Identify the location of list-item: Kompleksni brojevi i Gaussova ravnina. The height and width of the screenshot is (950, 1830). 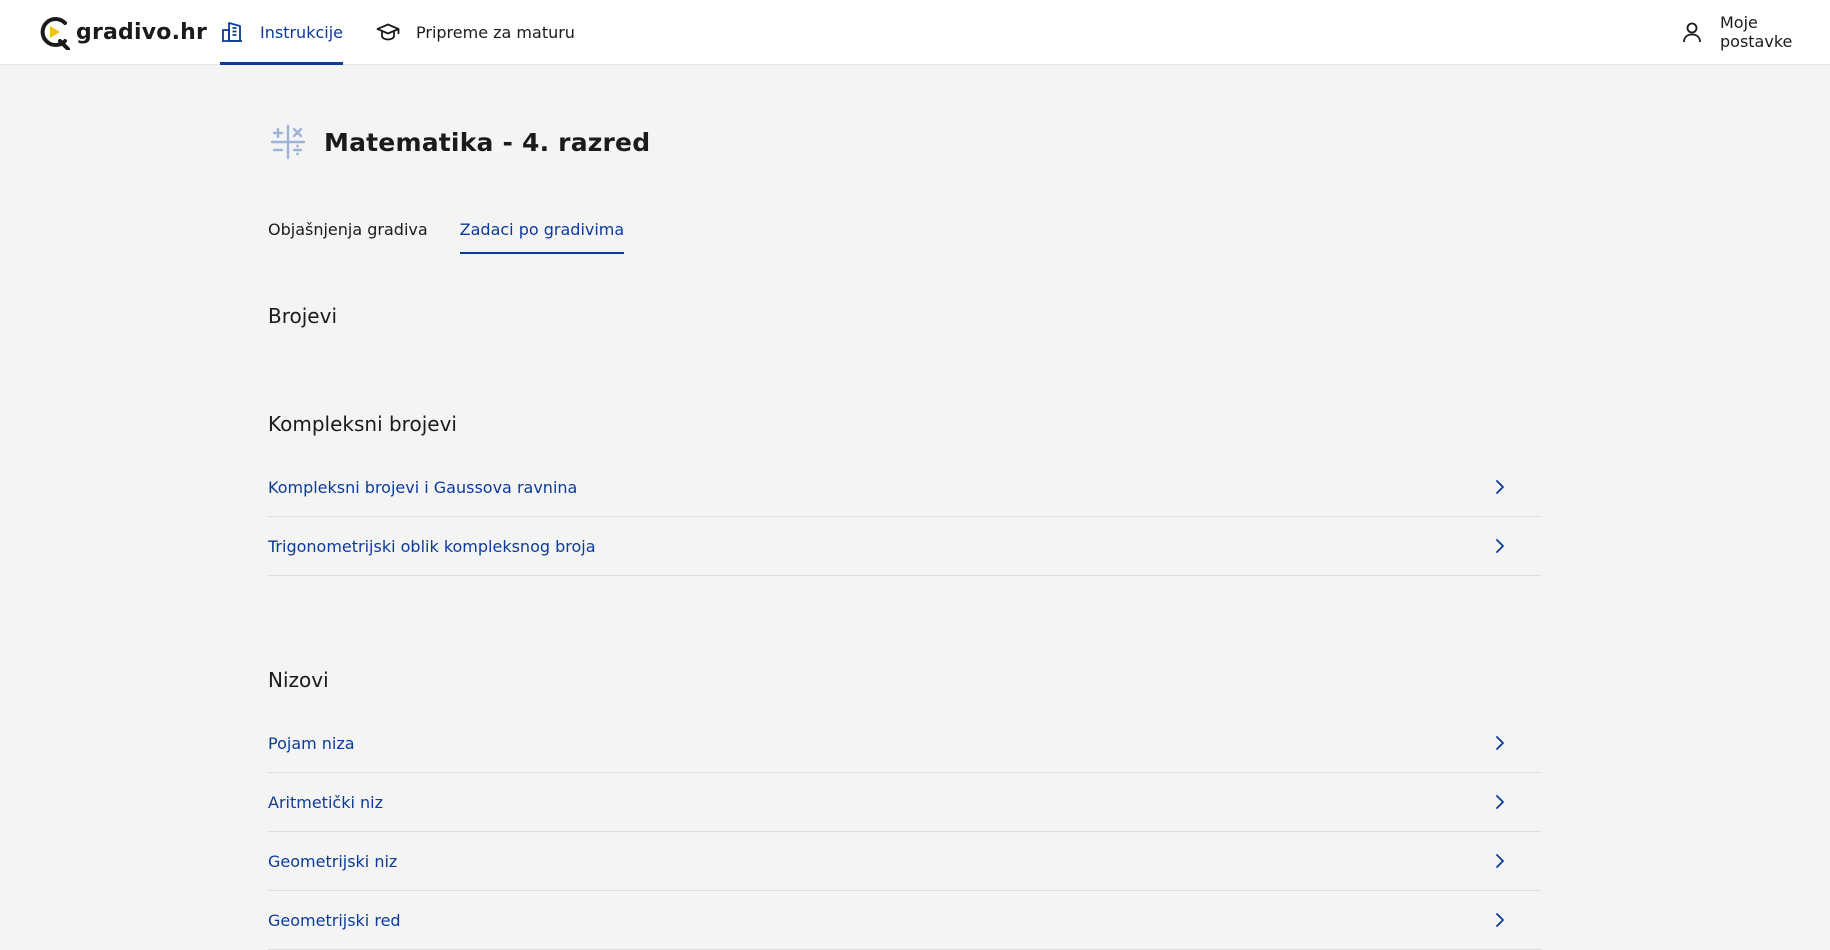
(904, 487).